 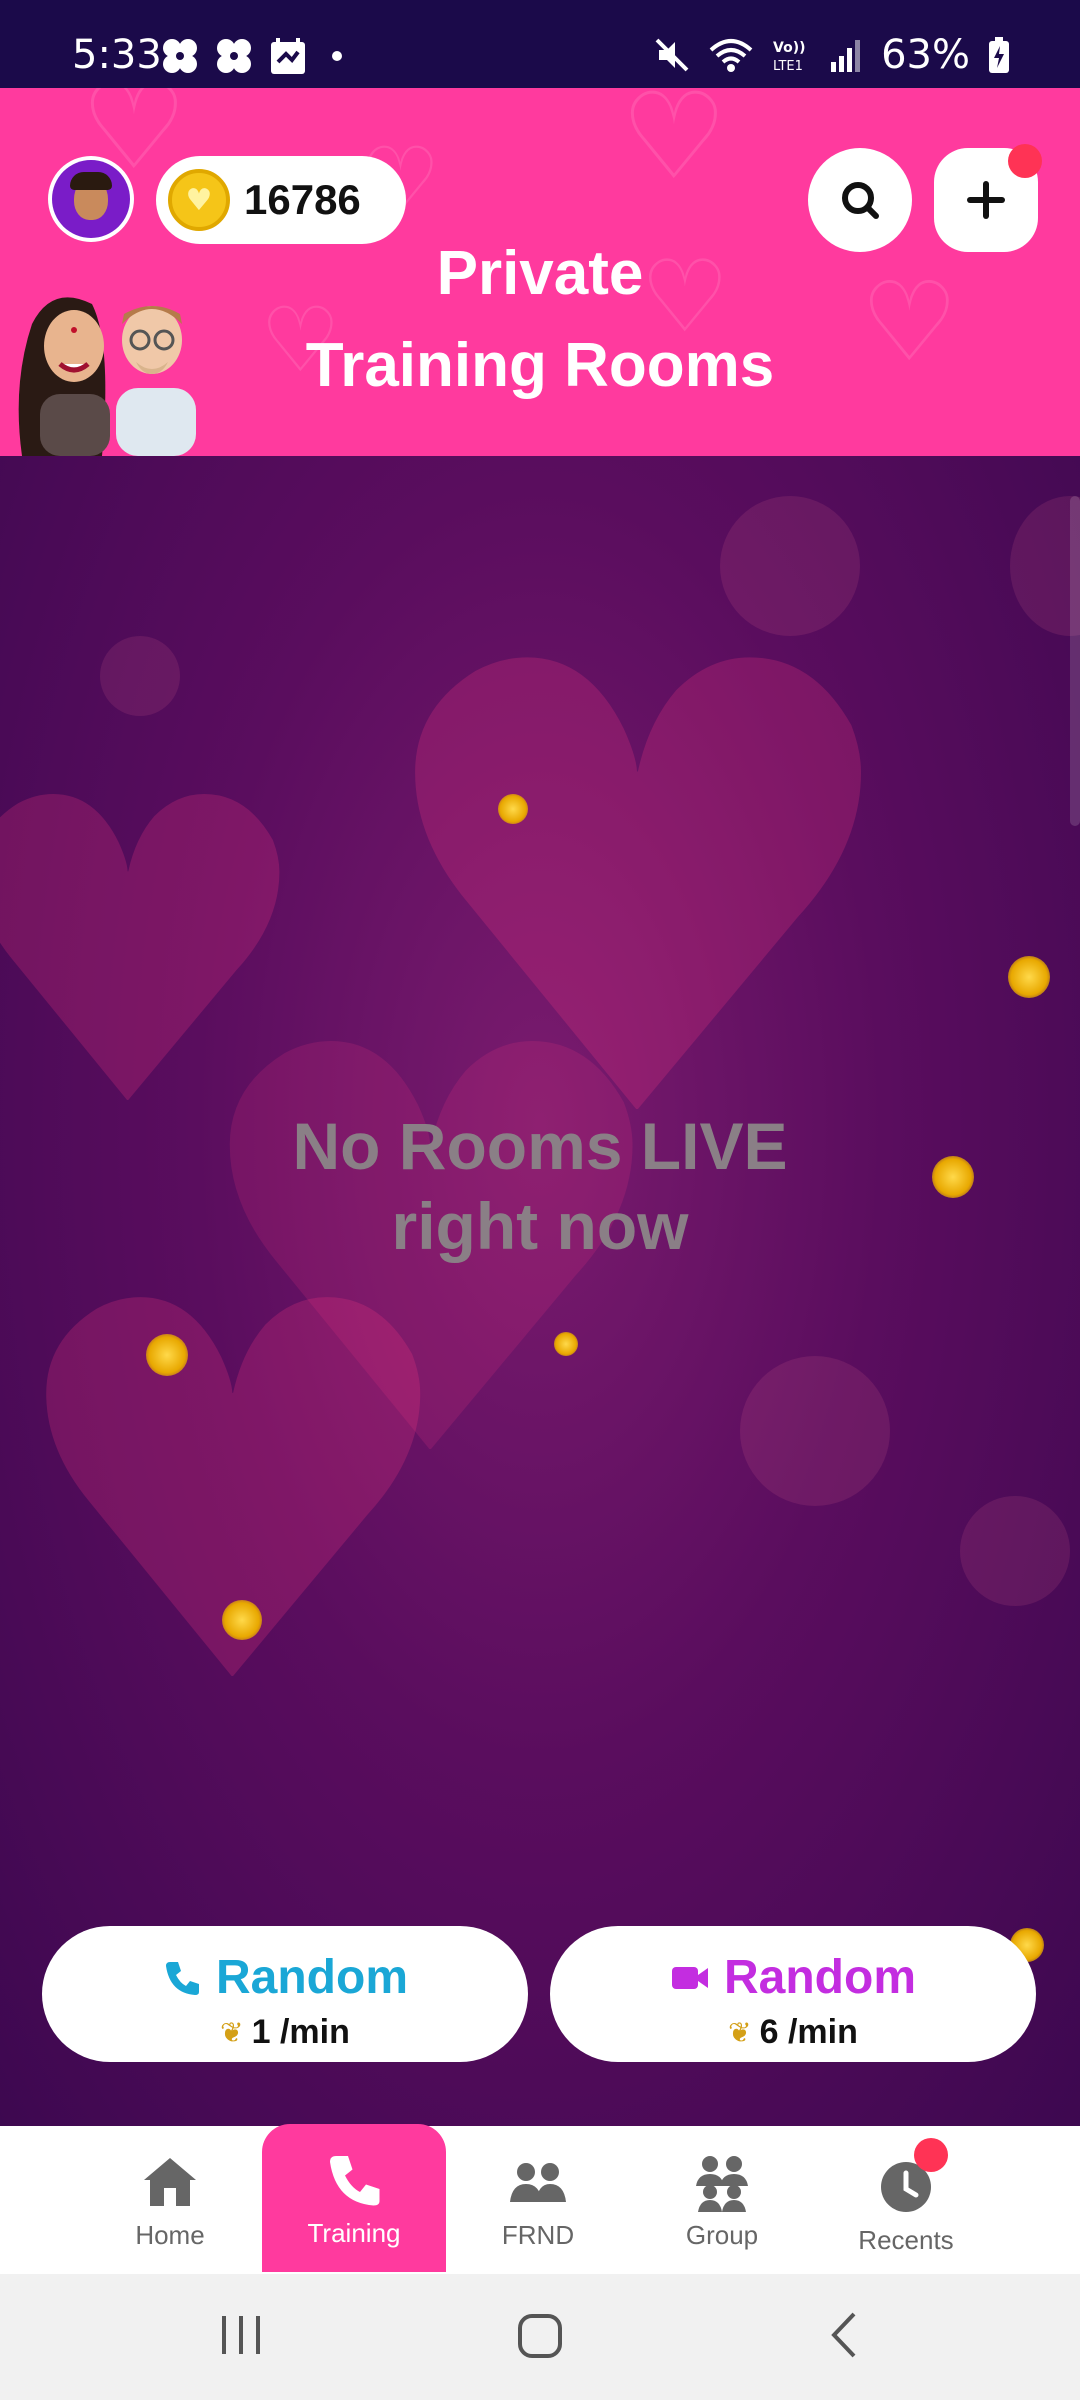 I want to click on avatar-hair, so click(x=91, y=181).